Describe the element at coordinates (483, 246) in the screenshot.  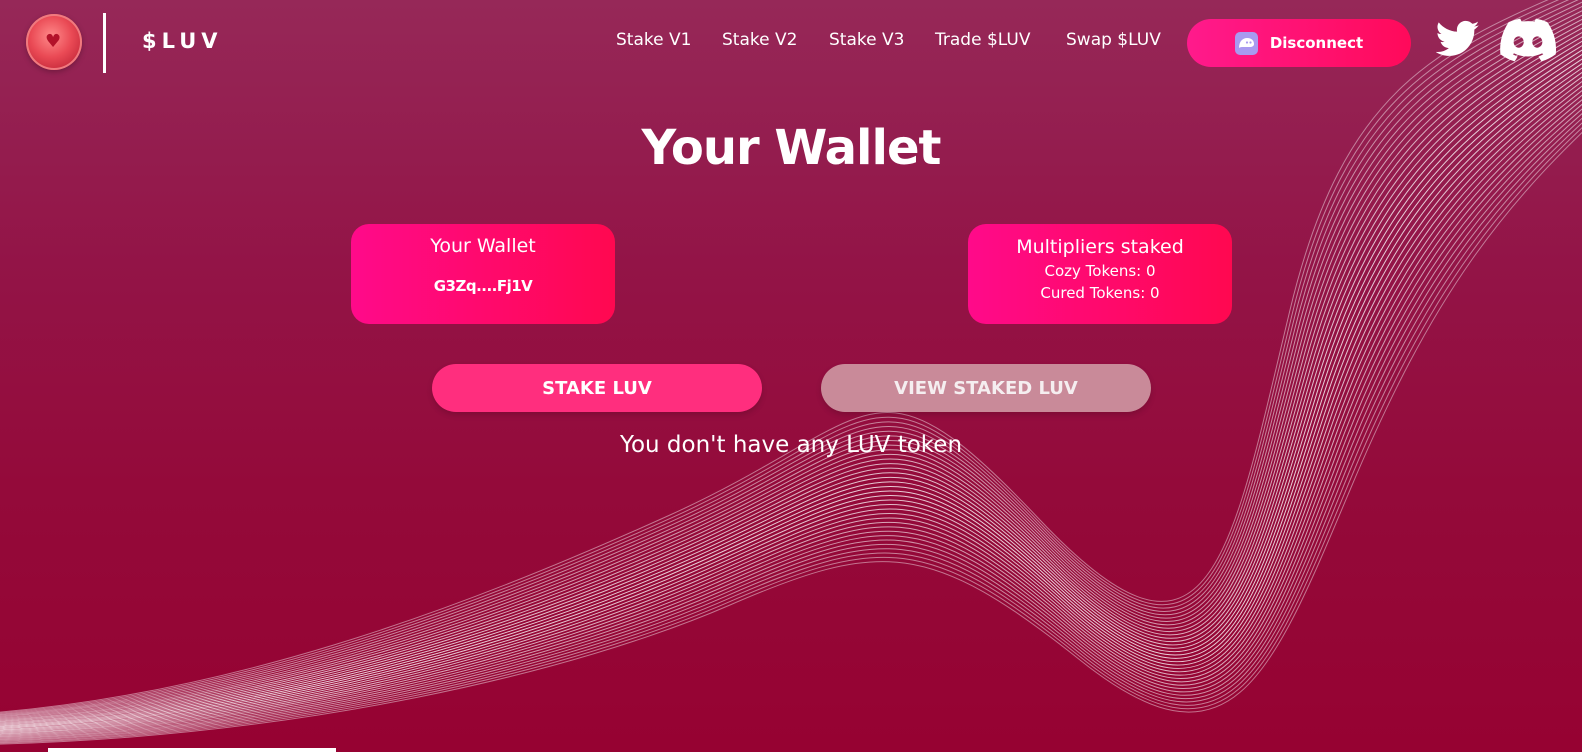
I see `wallet-card-title: Your Wallet` at that location.